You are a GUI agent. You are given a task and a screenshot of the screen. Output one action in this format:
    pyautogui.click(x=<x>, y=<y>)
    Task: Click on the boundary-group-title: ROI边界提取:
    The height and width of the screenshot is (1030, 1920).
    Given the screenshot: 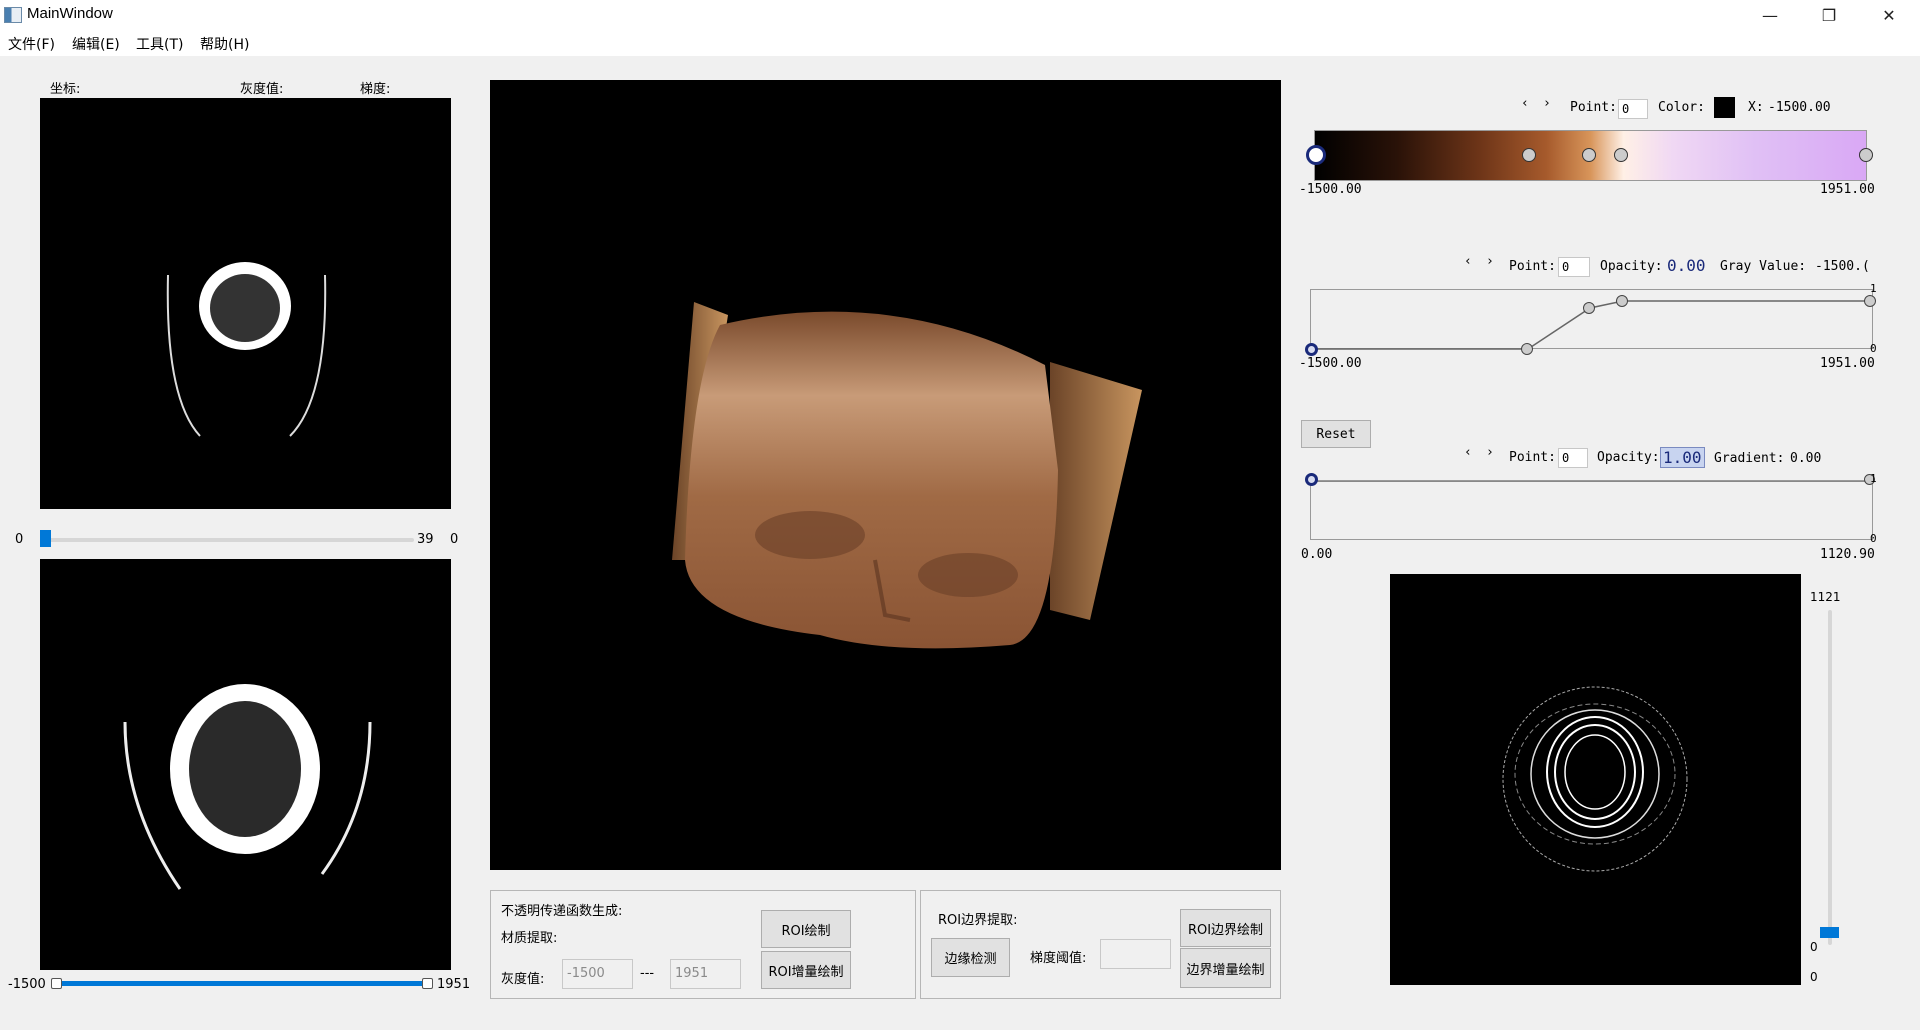 What is the action you would take?
    pyautogui.click(x=978, y=920)
    